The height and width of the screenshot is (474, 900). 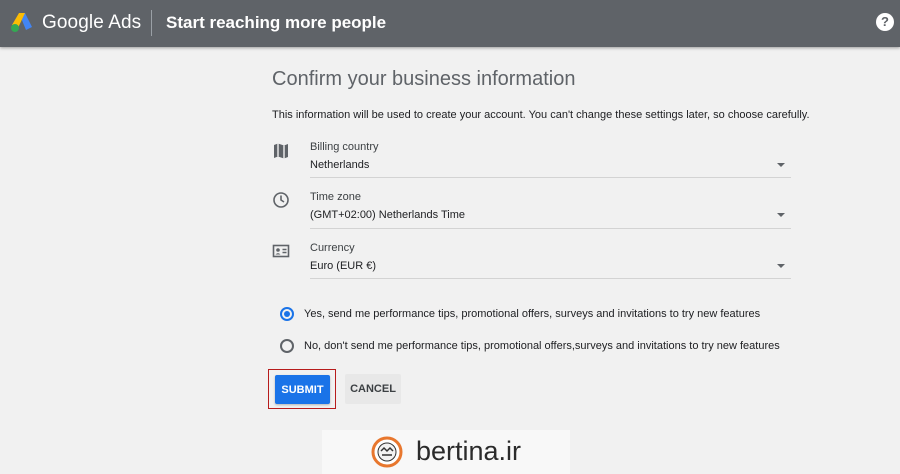 What do you see at coordinates (281, 251) in the screenshot?
I see `currency-icon` at bounding box center [281, 251].